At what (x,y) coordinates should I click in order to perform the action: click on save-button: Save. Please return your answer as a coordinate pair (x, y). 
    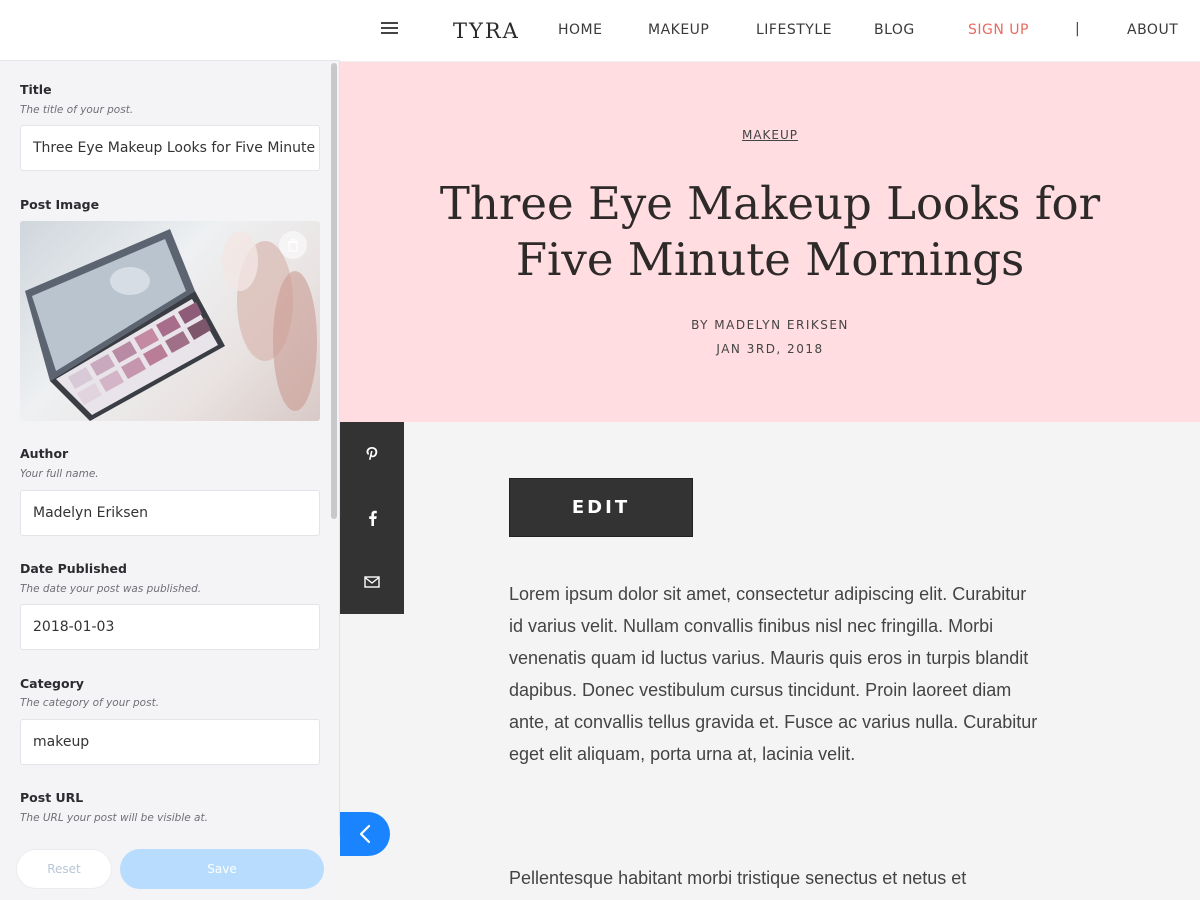
    Looking at the image, I should click on (222, 869).